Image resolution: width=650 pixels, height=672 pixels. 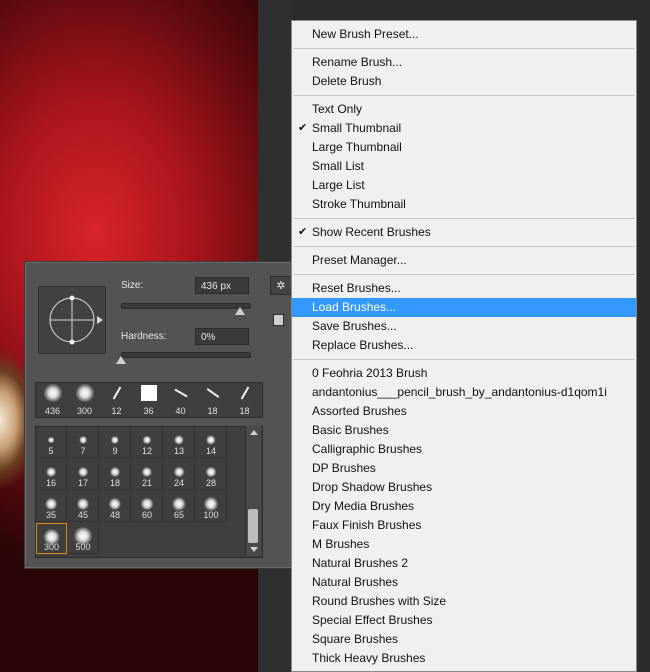 I want to click on brush-size-label: 14, so click(x=210, y=451).